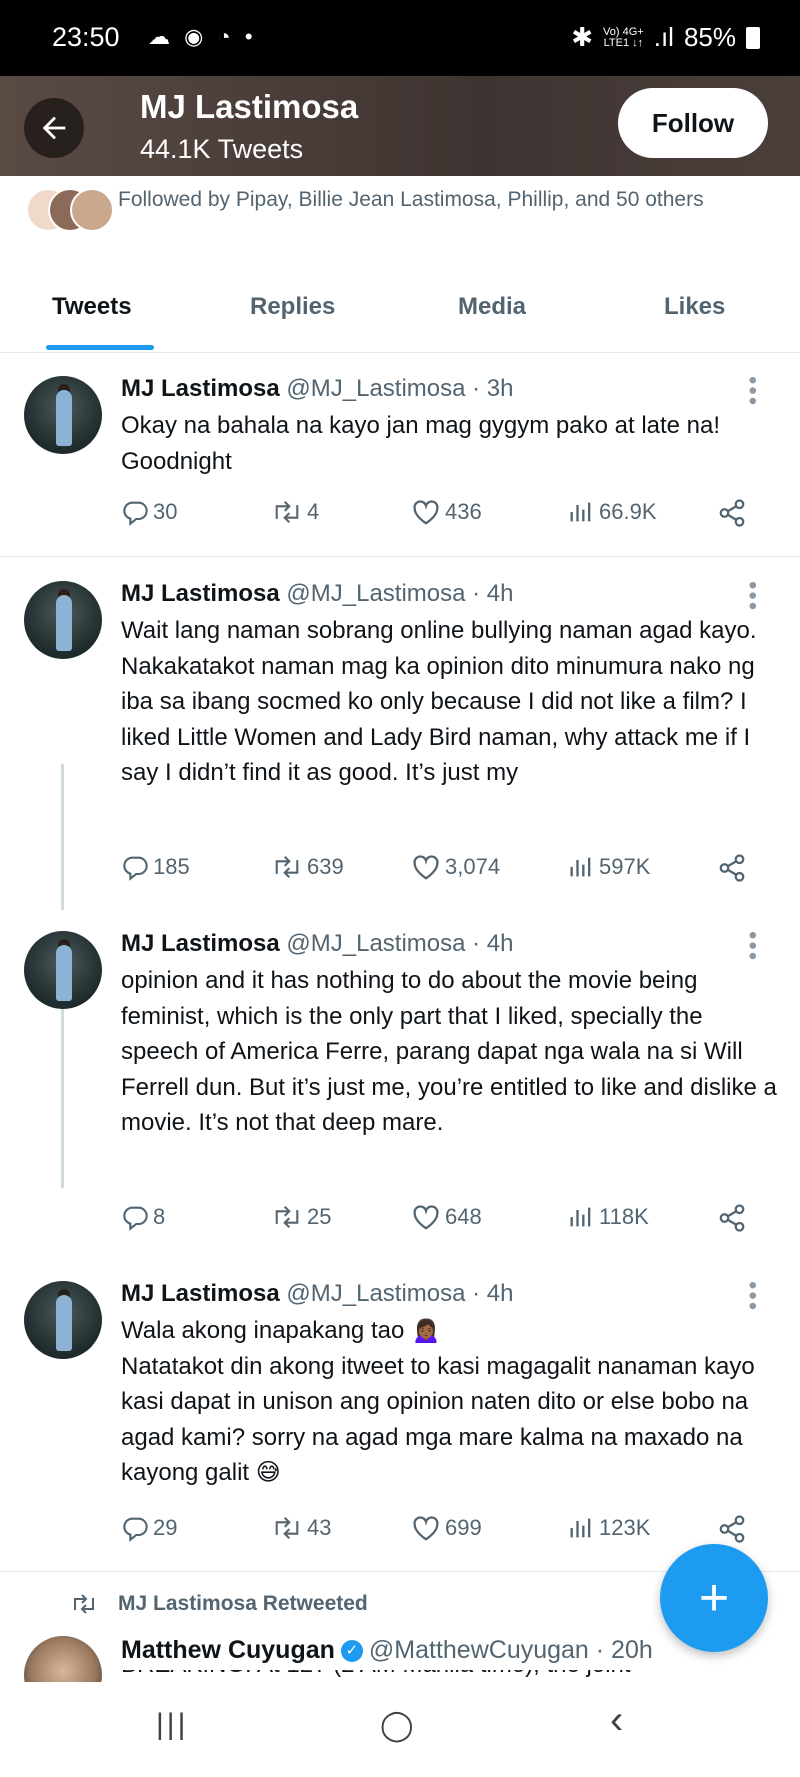  What do you see at coordinates (219, 1604) in the screenshot?
I see `retweeted-label: MJ Lastimosa Retweeted` at bounding box center [219, 1604].